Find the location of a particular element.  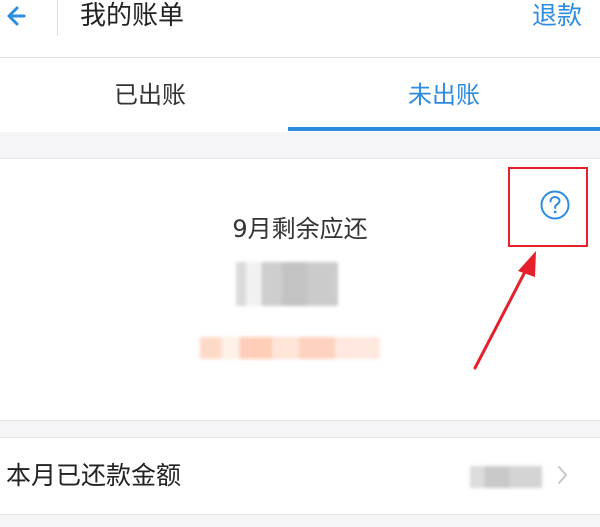

bill-tabs: 已出账 未出账 is located at coordinates (300, 95).